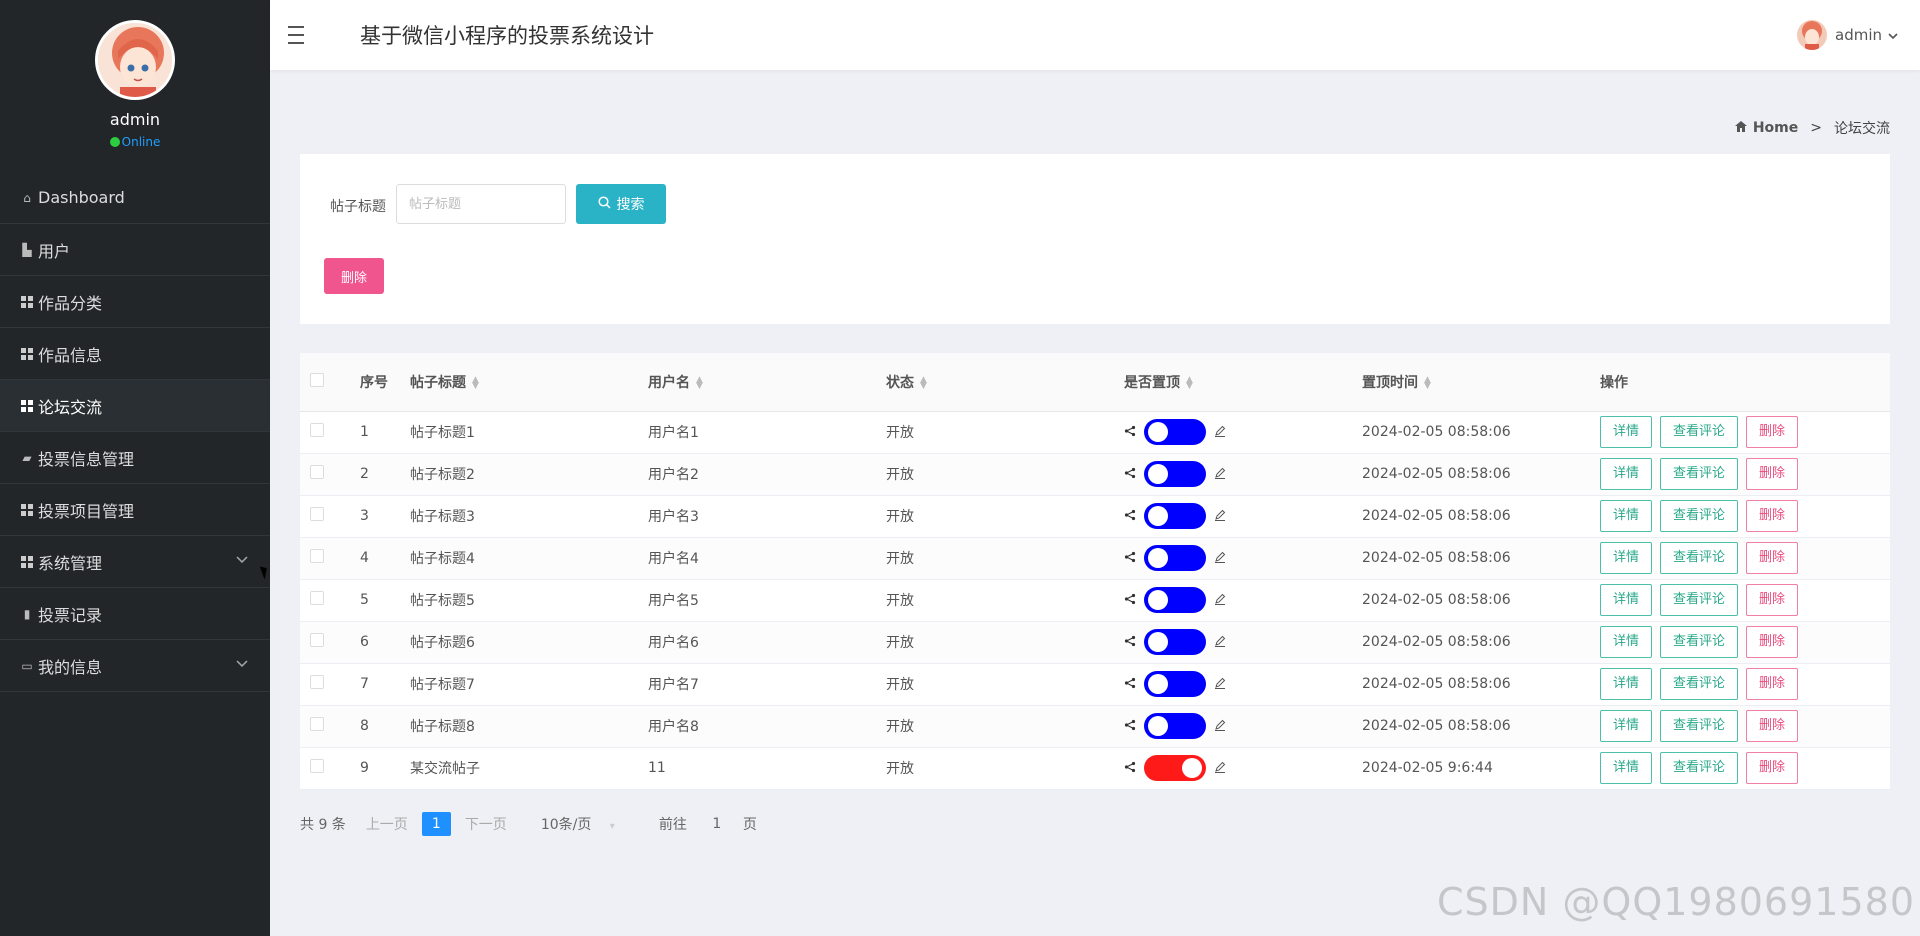 The height and width of the screenshot is (936, 1920). I want to click on page-size-select: 10条/页 ▾, so click(578, 824).